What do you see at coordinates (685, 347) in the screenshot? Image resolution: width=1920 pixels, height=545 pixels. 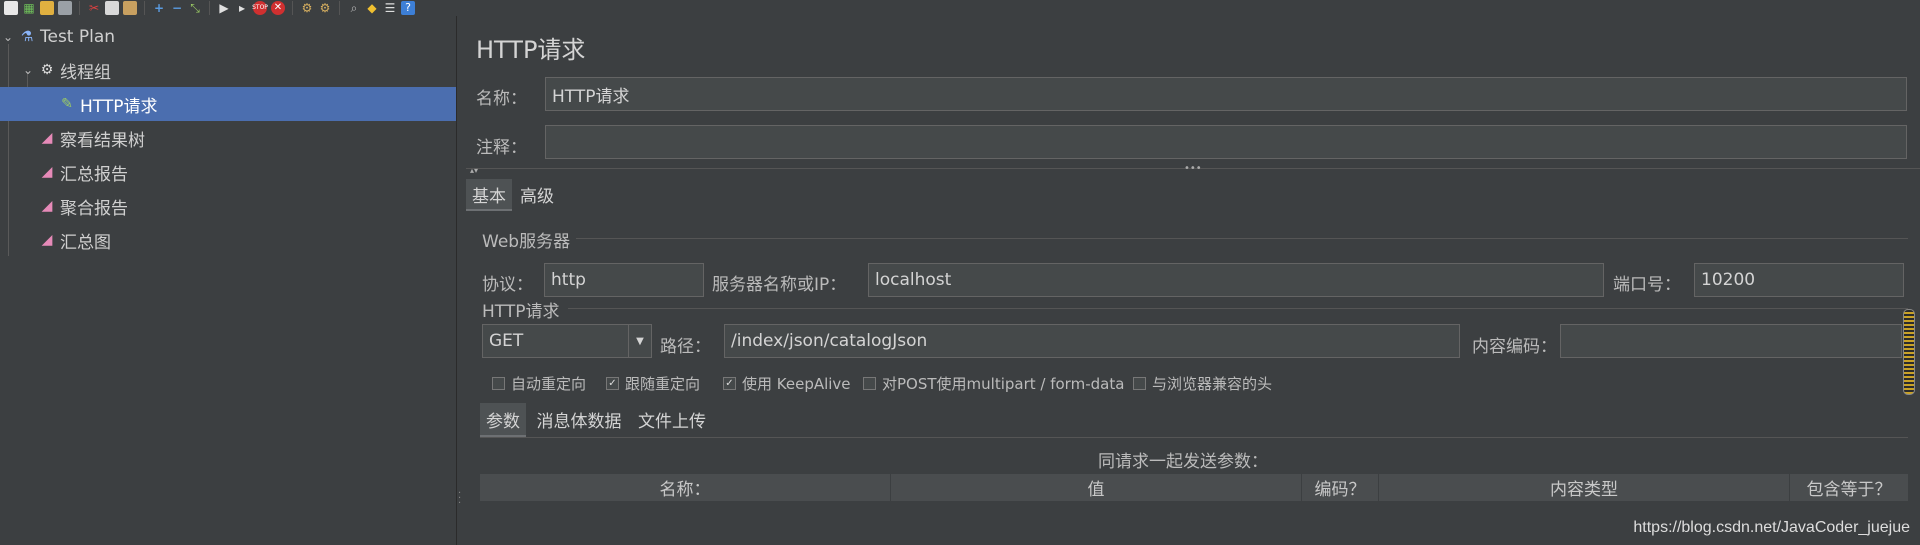 I see `path-label: 路径：` at bounding box center [685, 347].